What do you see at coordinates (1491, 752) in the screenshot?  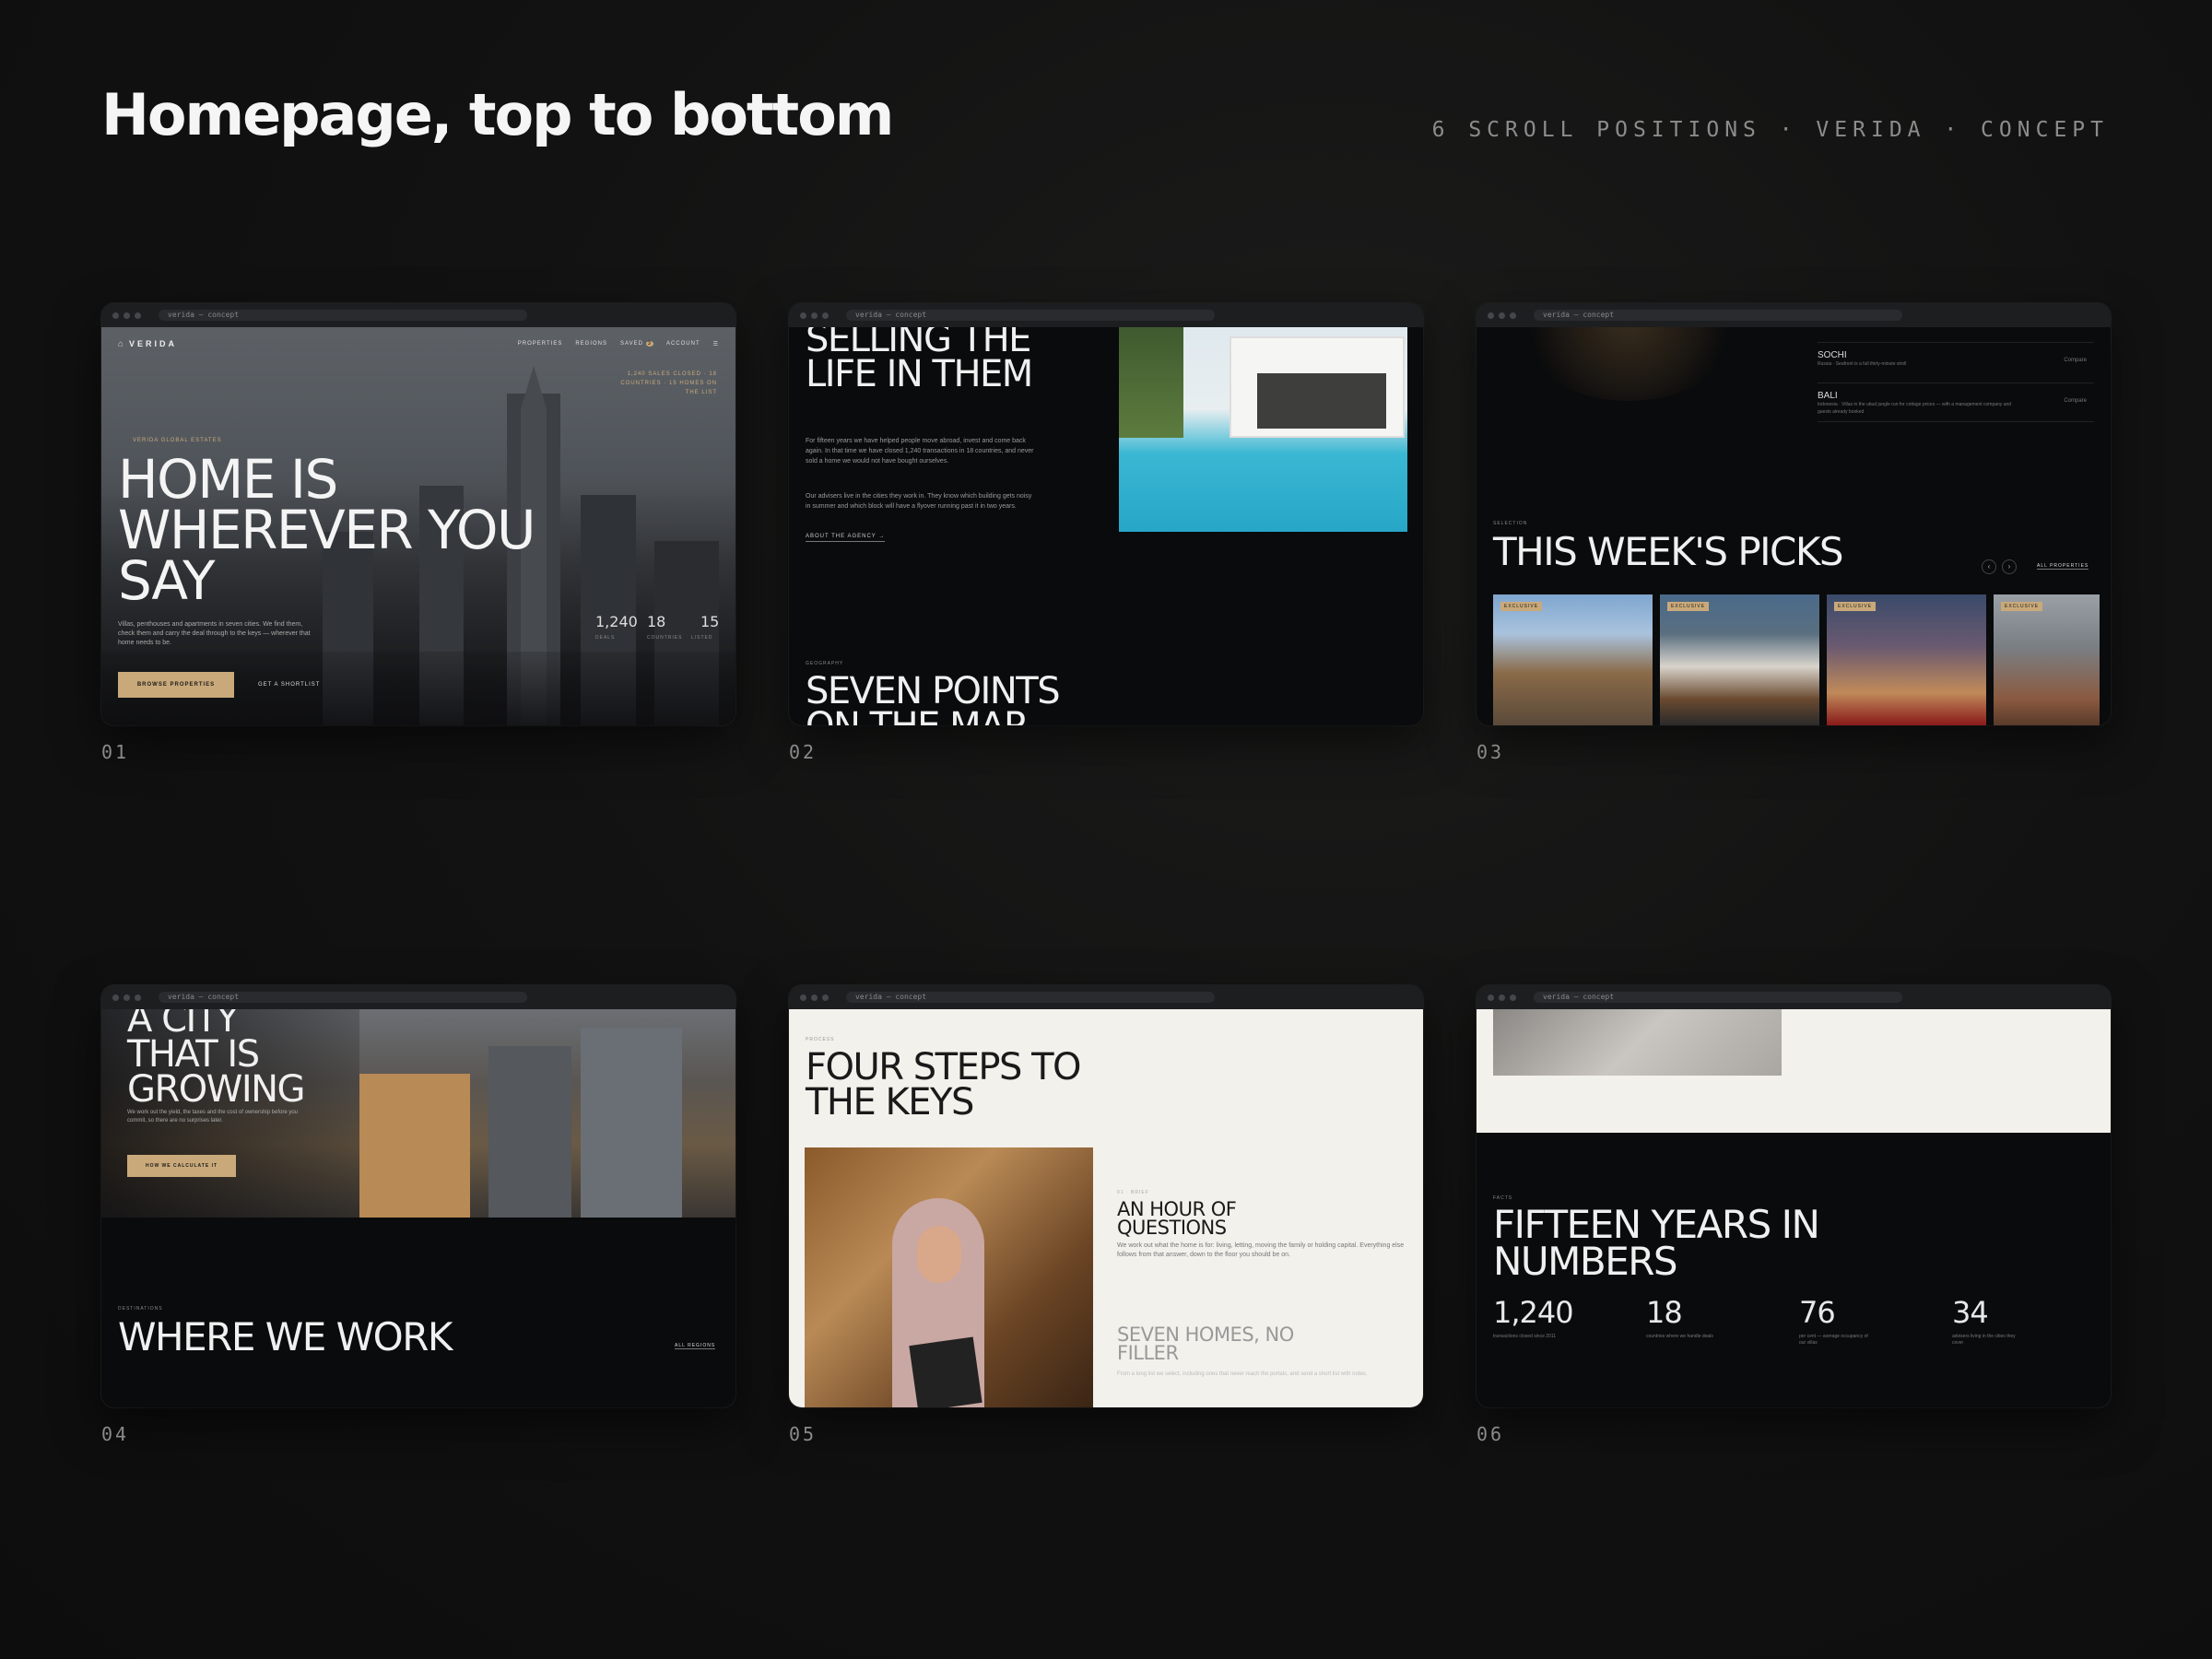 I see `frame-label-03: 03` at bounding box center [1491, 752].